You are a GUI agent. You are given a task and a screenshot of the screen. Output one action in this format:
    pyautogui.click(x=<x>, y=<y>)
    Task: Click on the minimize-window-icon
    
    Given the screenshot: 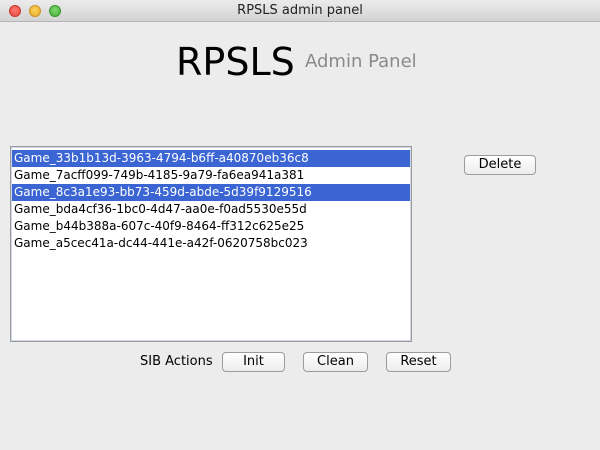 What is the action you would take?
    pyautogui.click(x=35, y=11)
    